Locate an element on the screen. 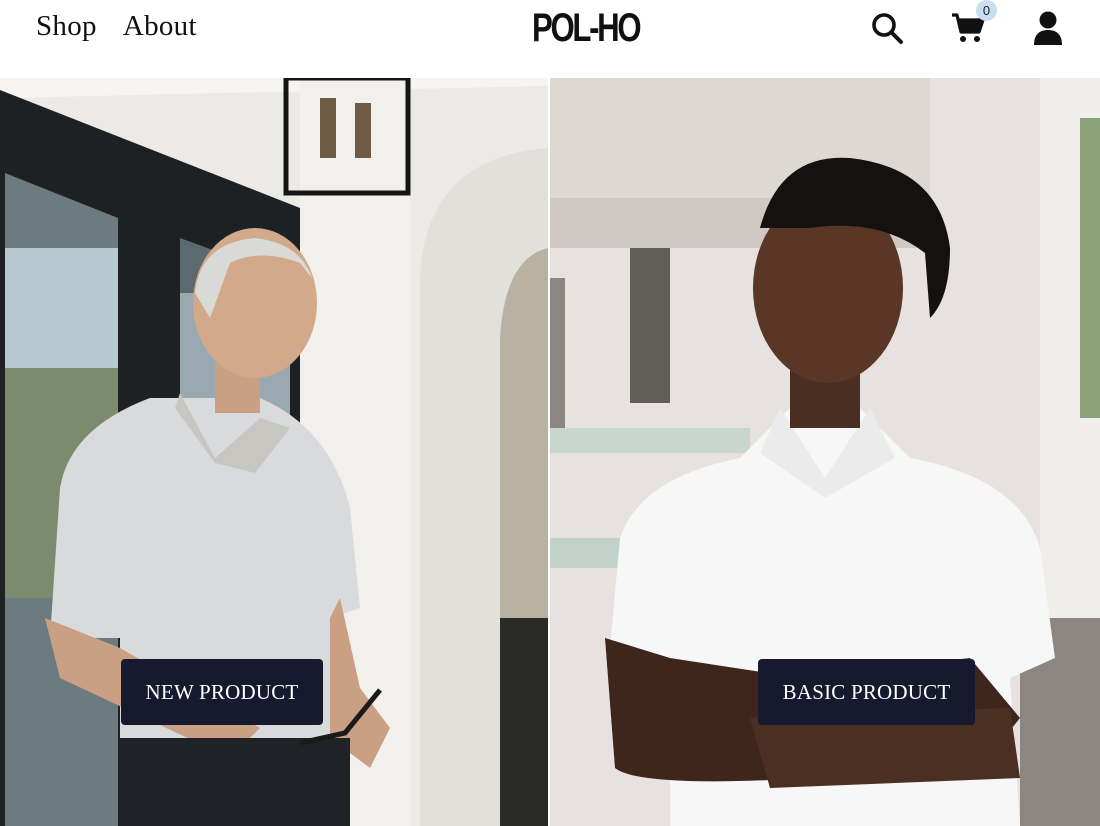  search-button is located at coordinates (887, 28).